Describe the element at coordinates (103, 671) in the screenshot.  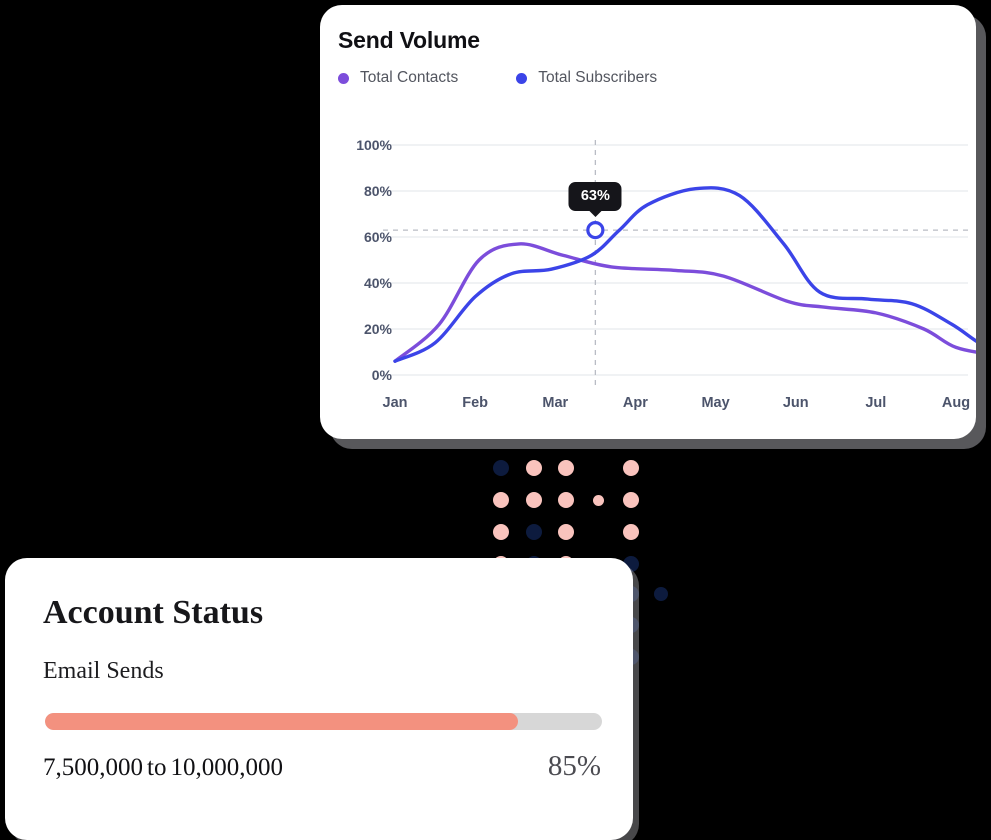
I see `email-sends-label: Email Sends` at that location.